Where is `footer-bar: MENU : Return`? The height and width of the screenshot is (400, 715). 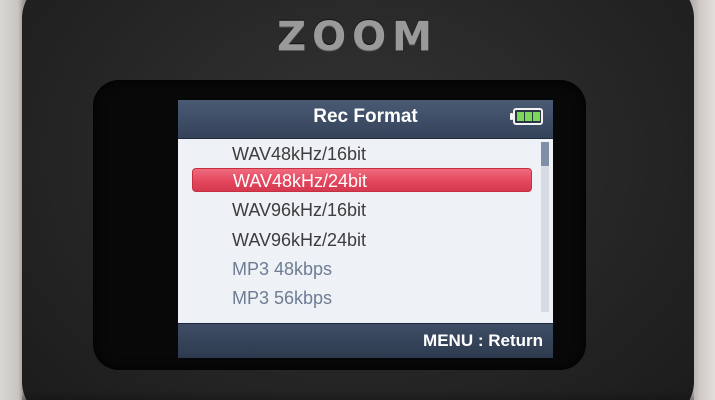
footer-bar: MENU : Return is located at coordinates (365, 340).